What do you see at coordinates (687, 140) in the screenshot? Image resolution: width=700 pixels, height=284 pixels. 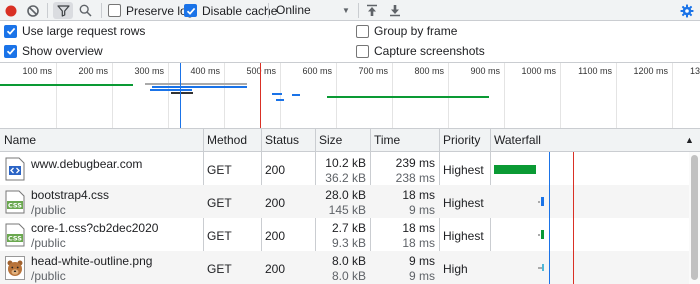 I see `sort-ascending-icon: ▲` at bounding box center [687, 140].